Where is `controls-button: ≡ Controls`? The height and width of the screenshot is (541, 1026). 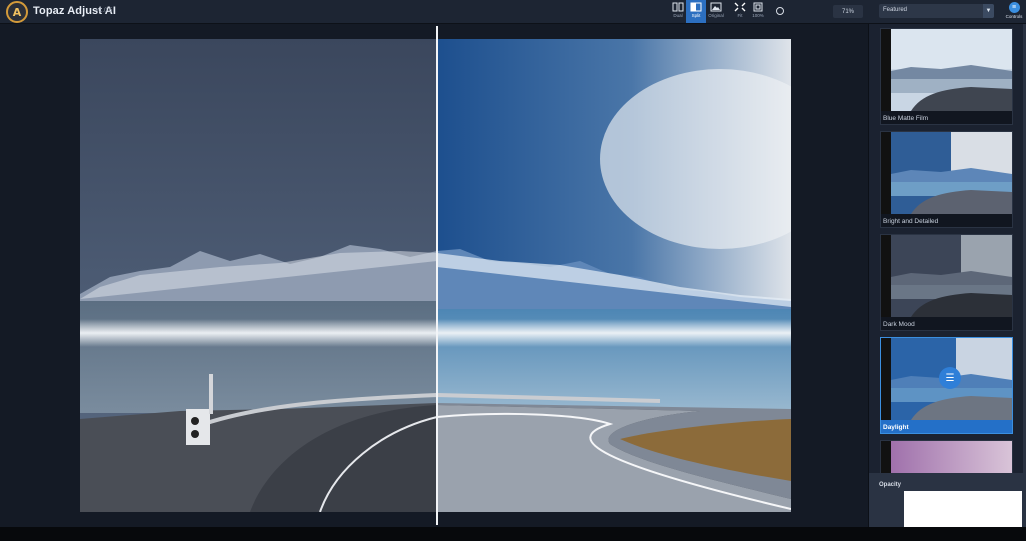 controls-button: ≡ Controls is located at coordinates (1014, 11).